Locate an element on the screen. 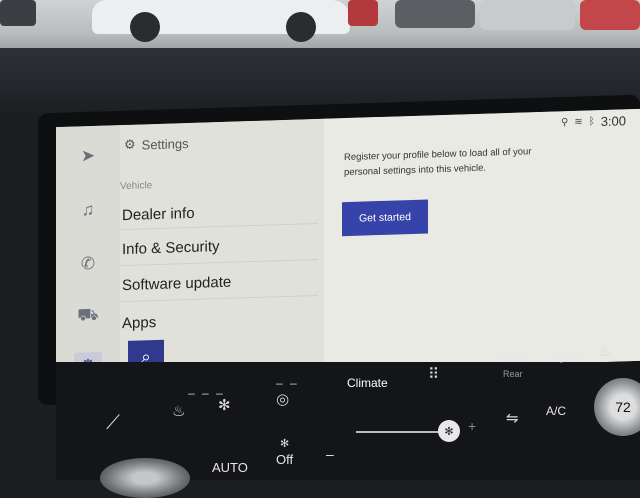 The height and width of the screenshot is (498, 640). page-title: Settings is located at coordinates (165, 143).